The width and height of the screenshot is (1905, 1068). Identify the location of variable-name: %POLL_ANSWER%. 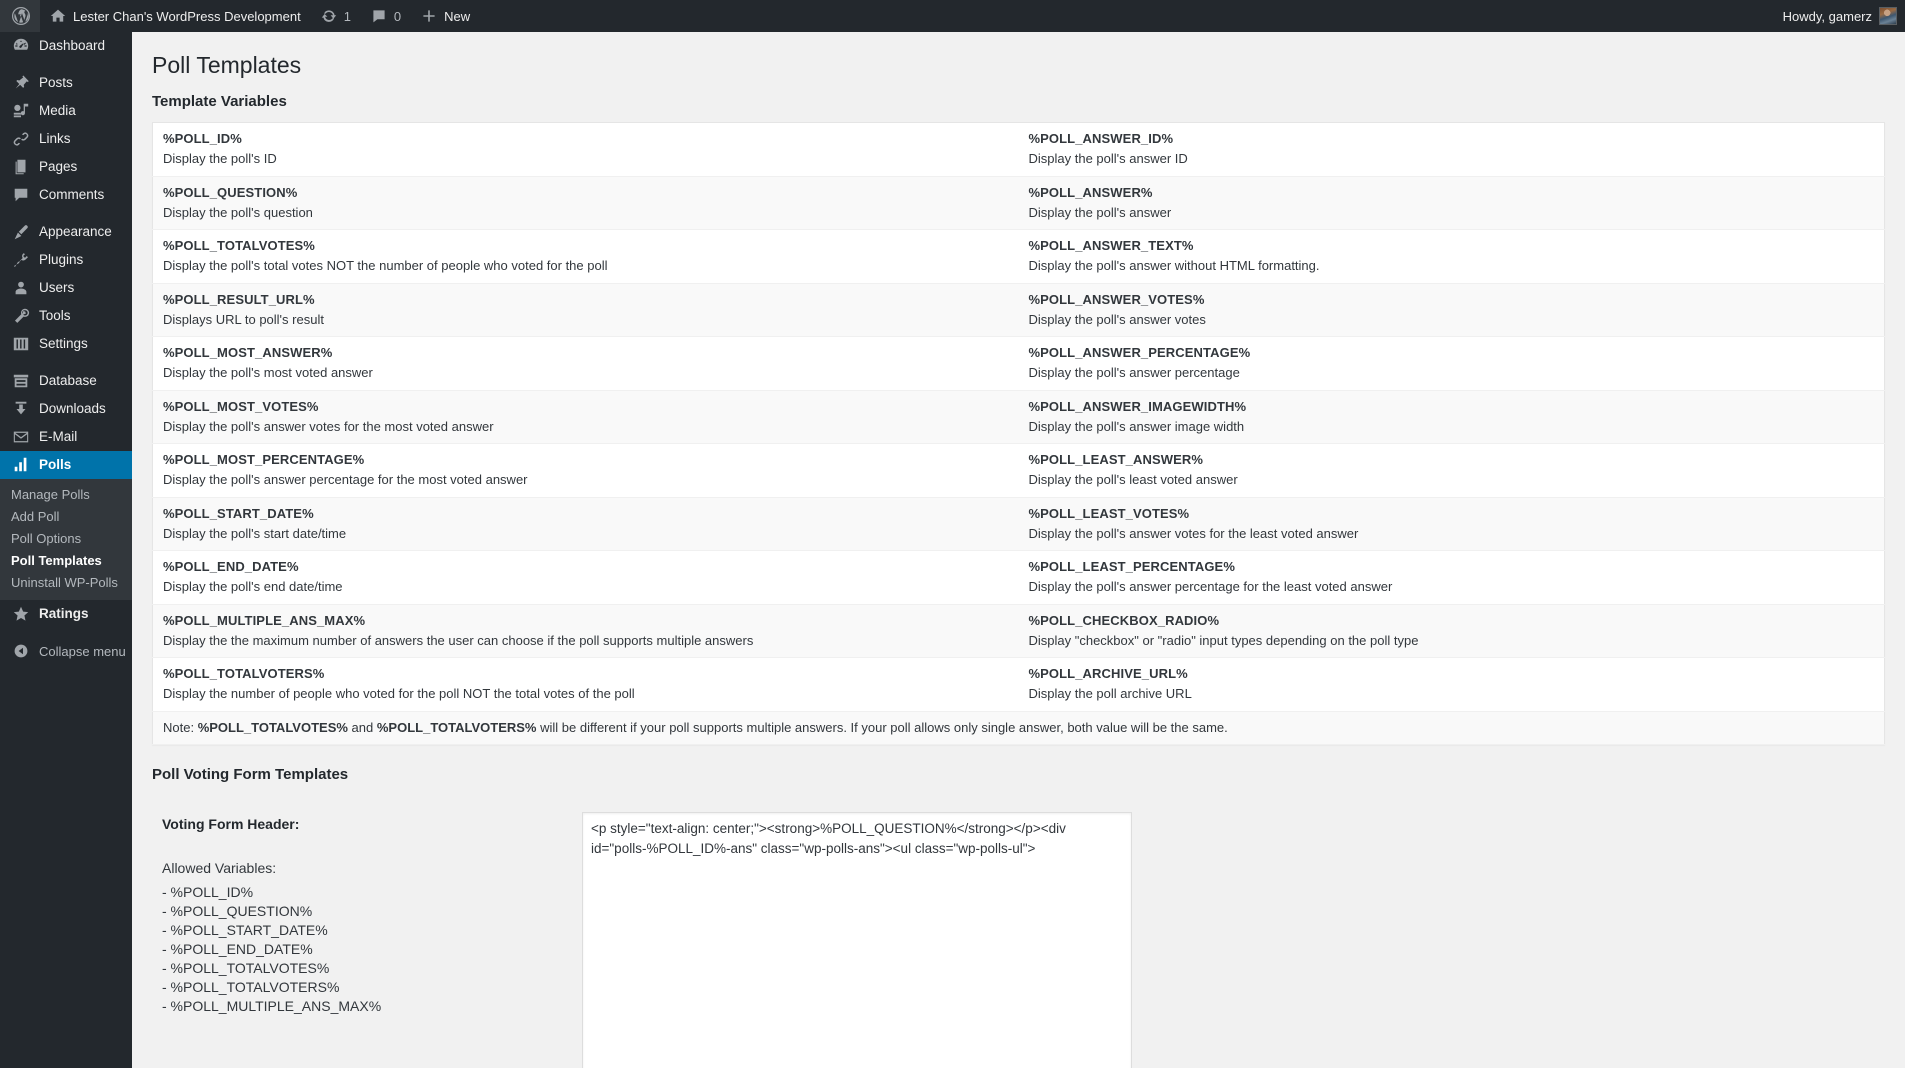
(1090, 192).